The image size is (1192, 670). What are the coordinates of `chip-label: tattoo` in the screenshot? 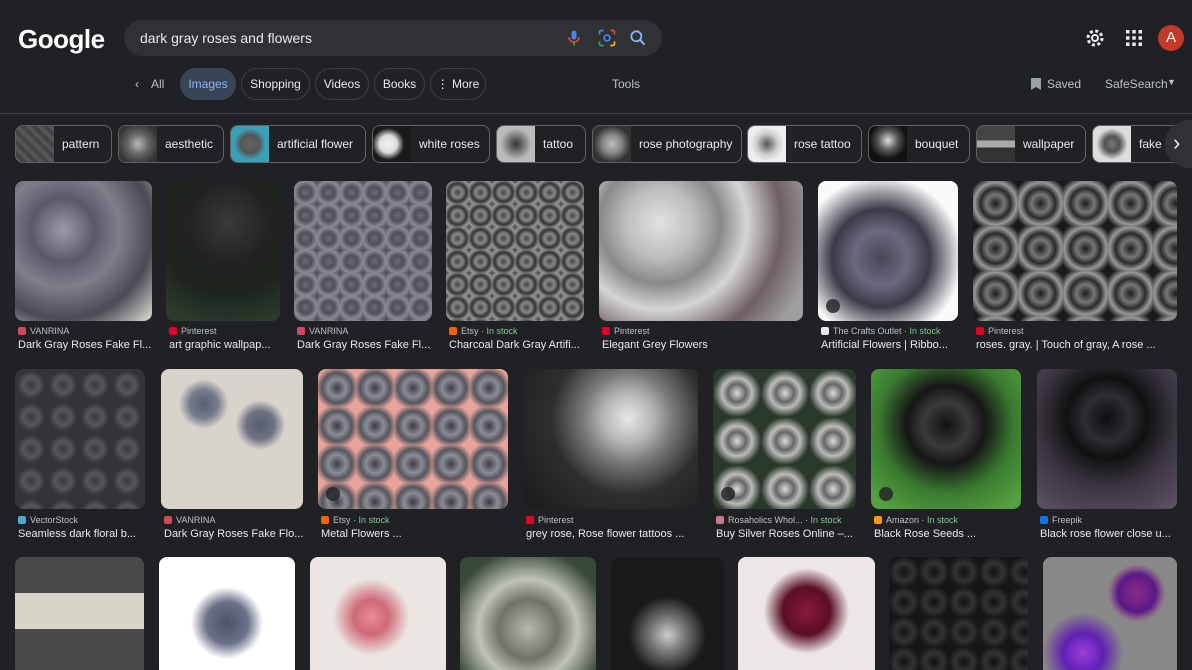 It's located at (558, 144).